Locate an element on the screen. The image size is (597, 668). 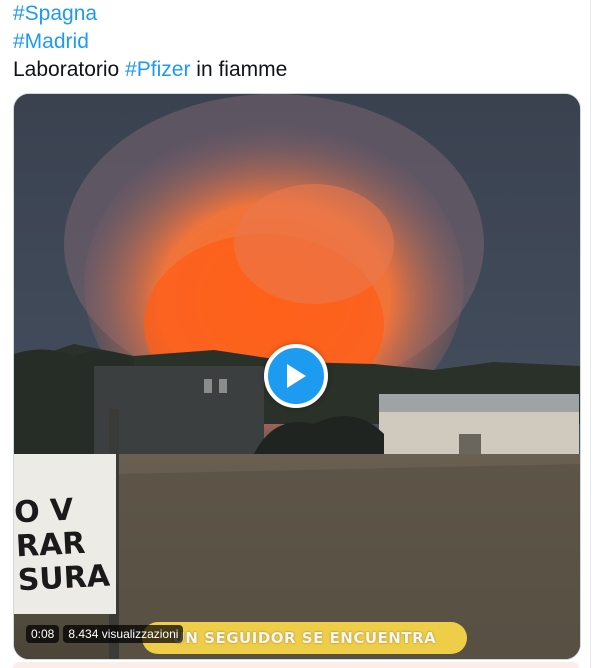
hashtag-spagna: #Spagna is located at coordinates (55, 13).